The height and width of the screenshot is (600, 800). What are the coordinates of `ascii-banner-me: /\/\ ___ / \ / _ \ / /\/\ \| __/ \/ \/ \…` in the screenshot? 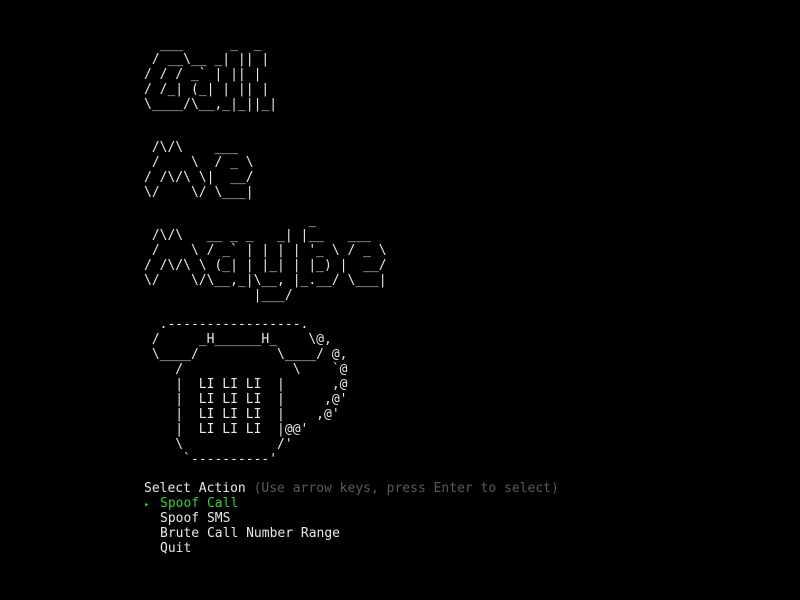 It's located at (199, 170).